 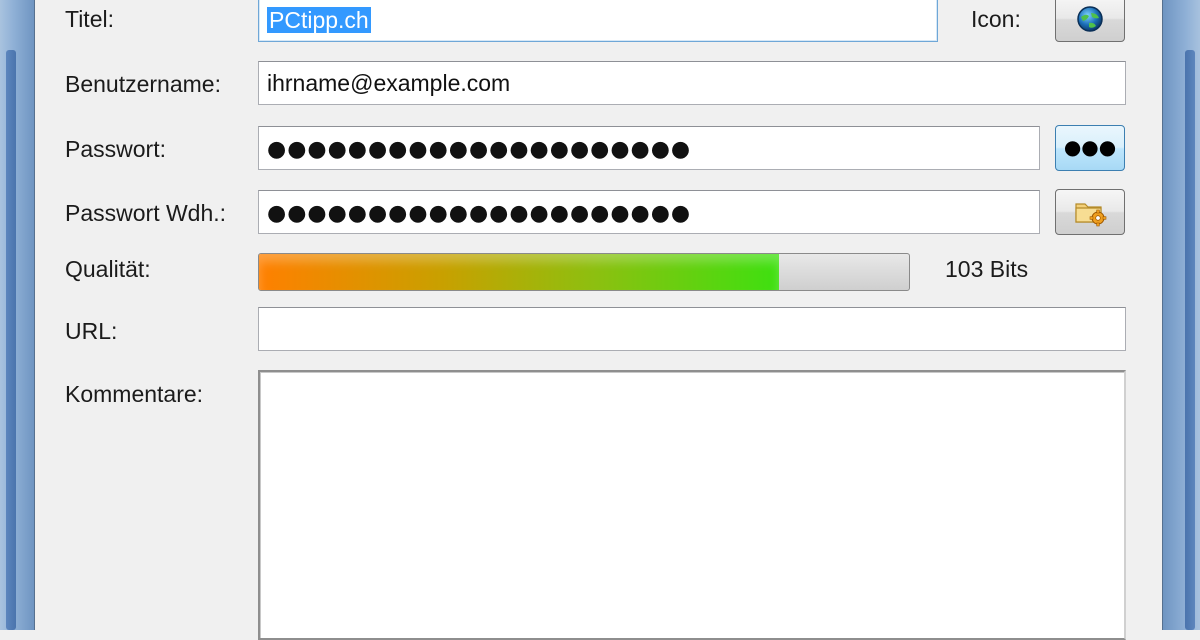 What do you see at coordinates (134, 394) in the screenshot?
I see `comments-label: Kommentare:` at bounding box center [134, 394].